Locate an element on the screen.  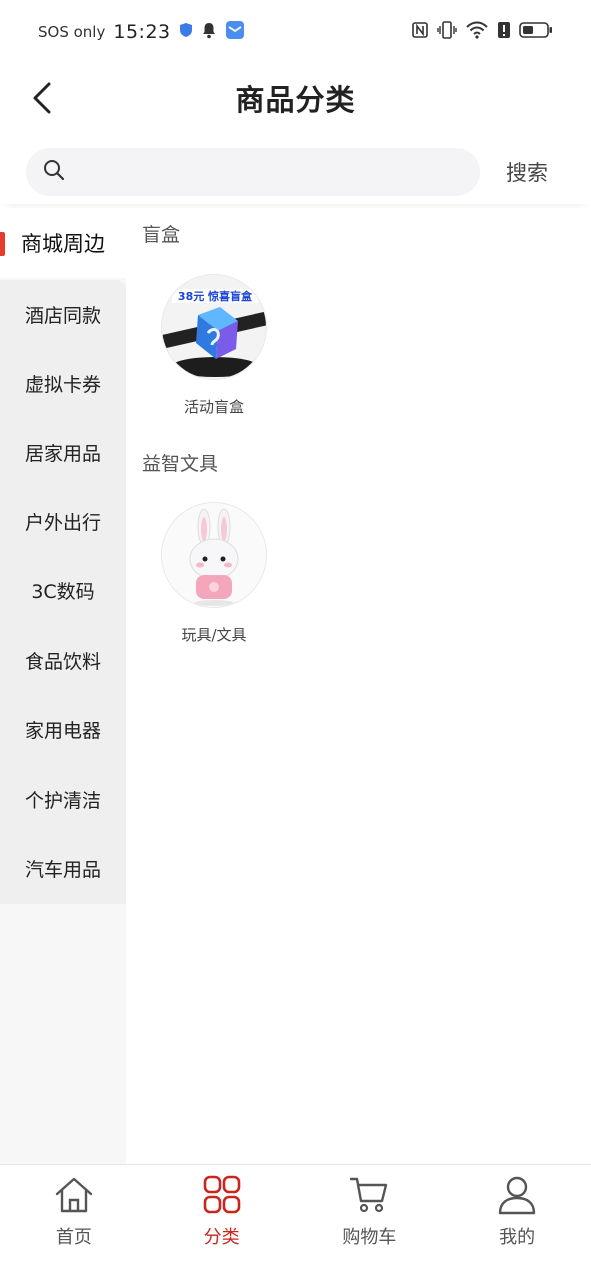
sidebar-item-appliances: 家用电器 is located at coordinates (63, 729).